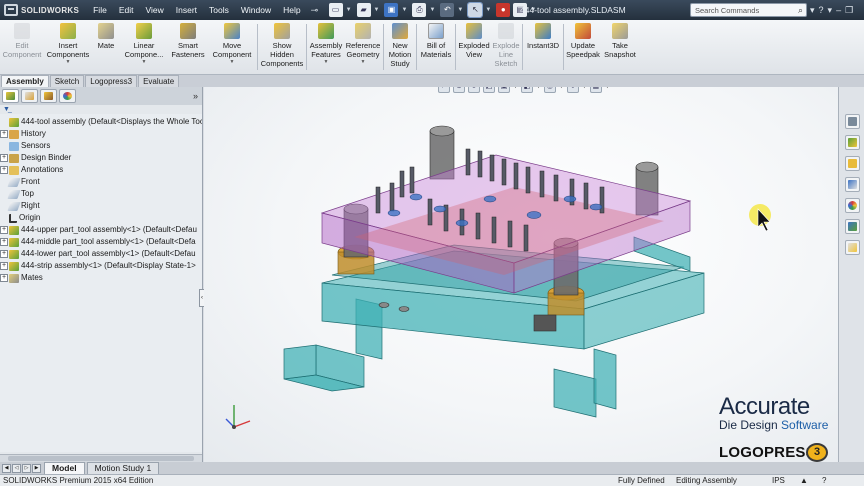  Describe the element at coordinates (363, 47) in the screenshot. I see `reference-geometry-button: Reference Geometry ▼` at that location.